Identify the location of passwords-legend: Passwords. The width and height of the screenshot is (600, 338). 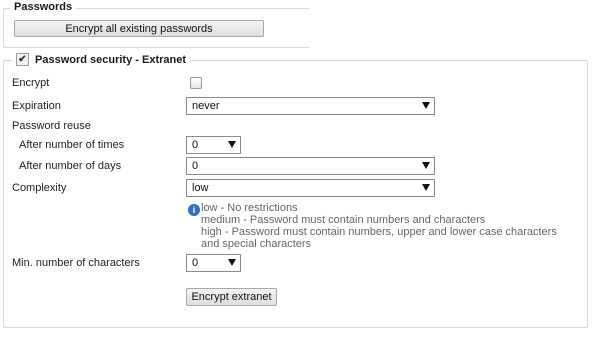
(43, 7).